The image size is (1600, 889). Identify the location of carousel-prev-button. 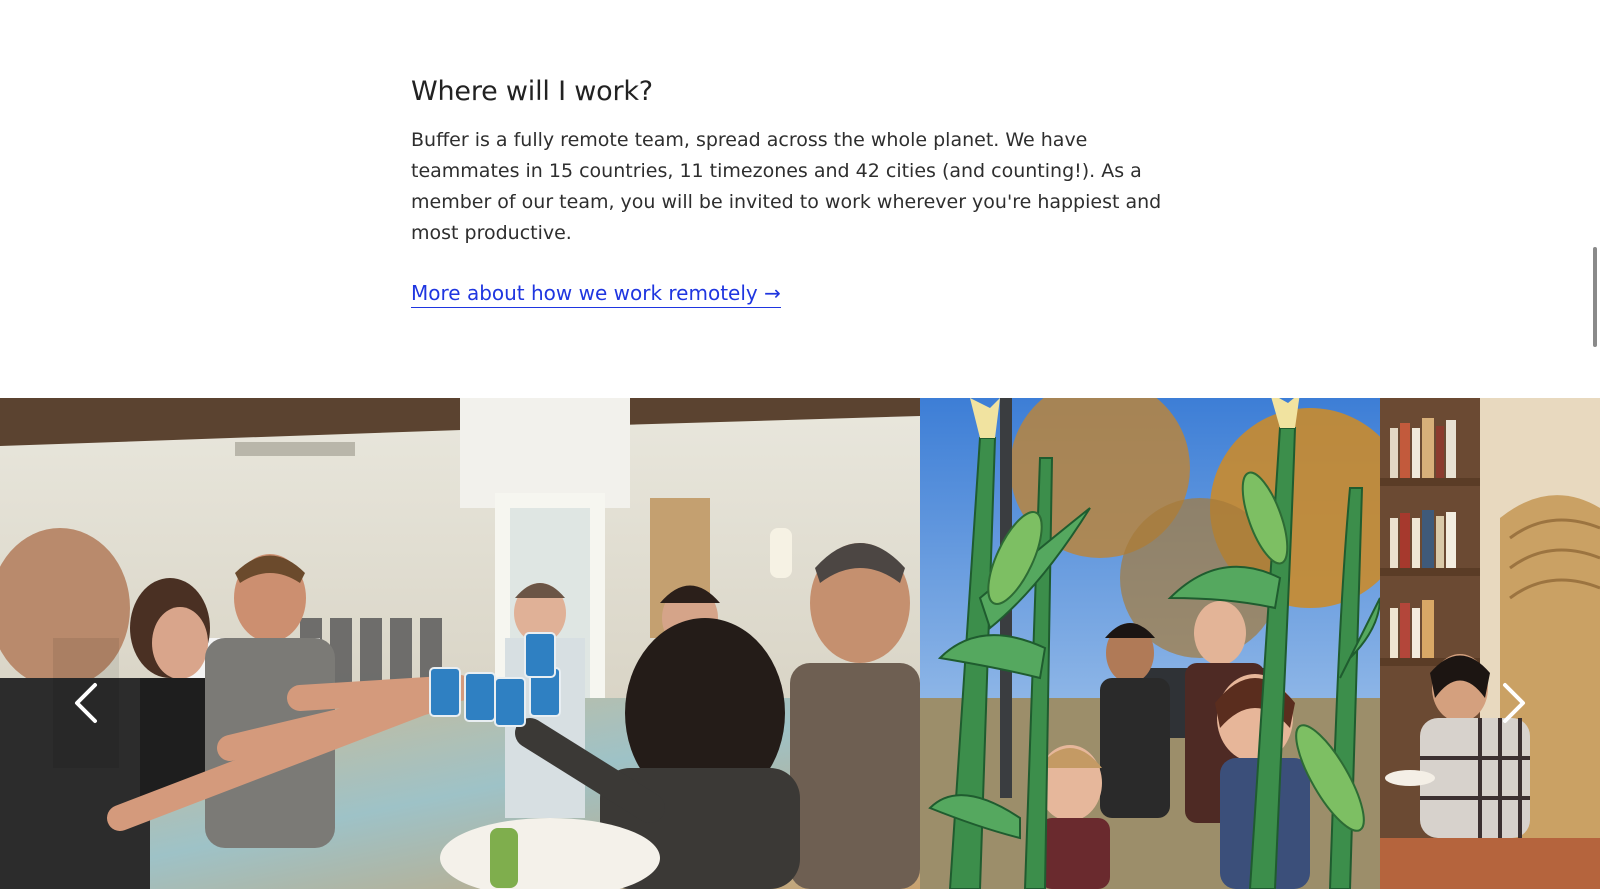
(86, 703).